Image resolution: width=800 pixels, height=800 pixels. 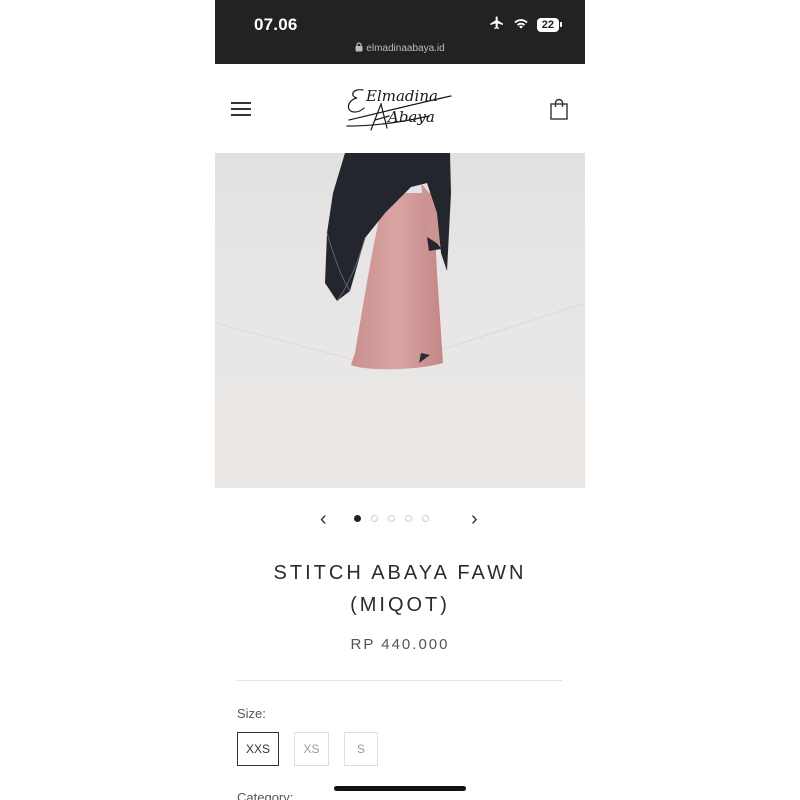 What do you see at coordinates (399, 680) in the screenshot?
I see `divider` at bounding box center [399, 680].